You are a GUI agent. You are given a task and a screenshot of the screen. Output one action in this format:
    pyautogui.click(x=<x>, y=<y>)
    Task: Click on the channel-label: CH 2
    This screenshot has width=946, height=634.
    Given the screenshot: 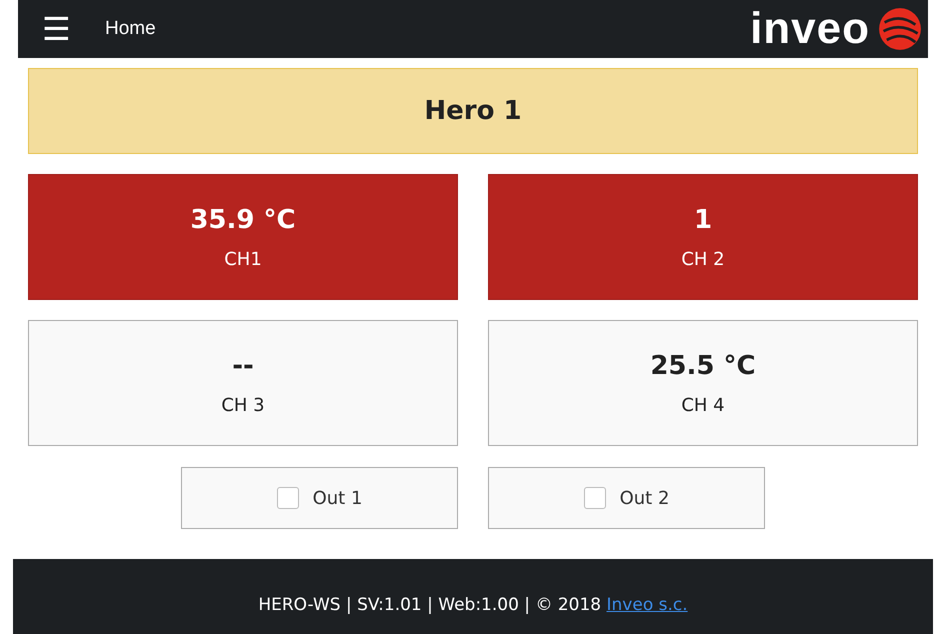 What is the action you would take?
    pyautogui.click(x=703, y=259)
    